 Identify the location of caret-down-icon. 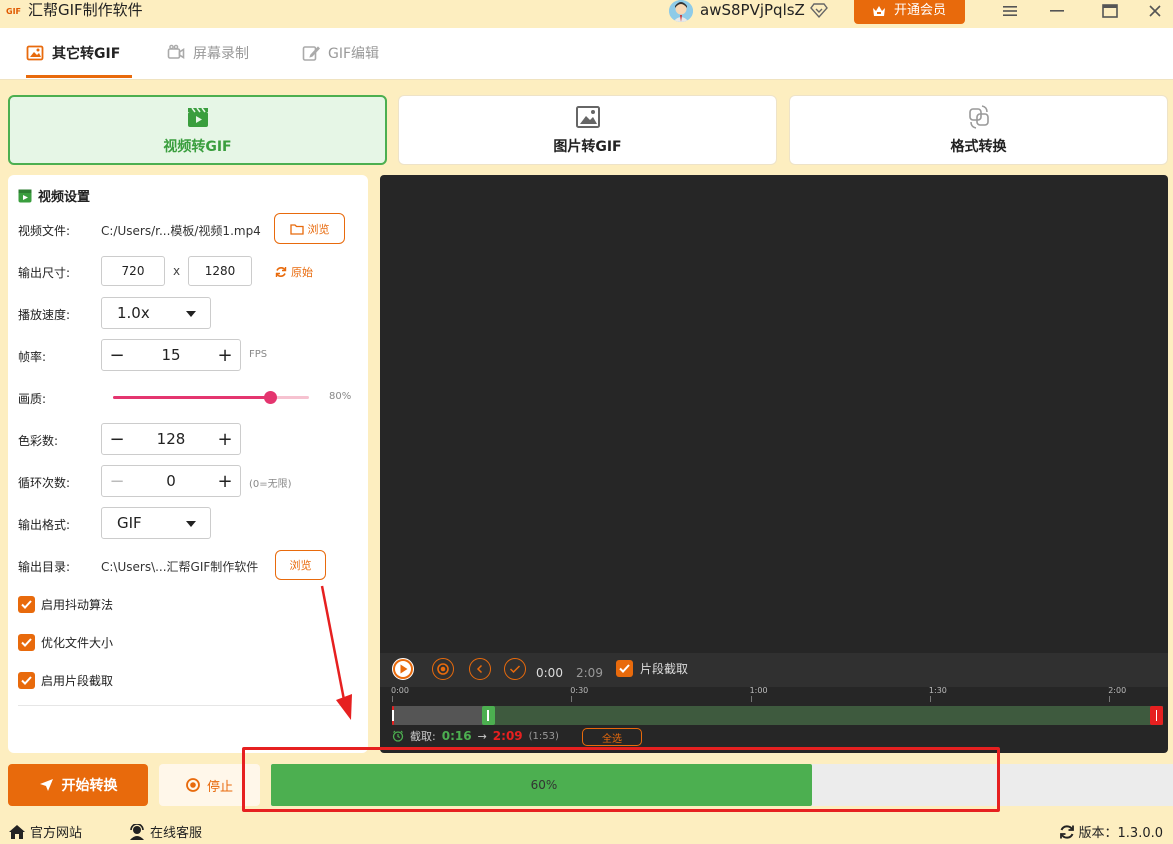
(191, 524).